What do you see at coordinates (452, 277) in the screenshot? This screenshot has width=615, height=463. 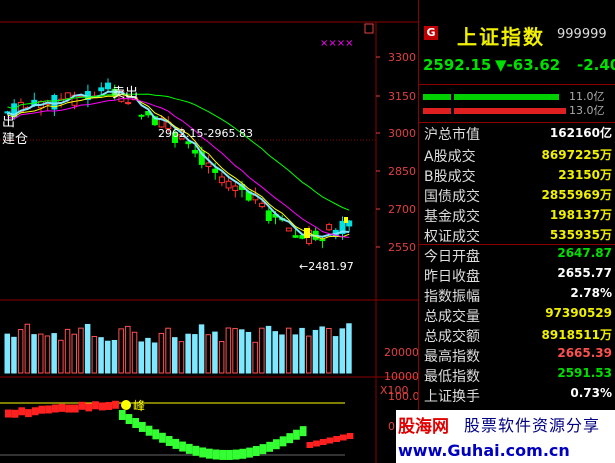 I see `stat-label: 昨日收盘` at bounding box center [452, 277].